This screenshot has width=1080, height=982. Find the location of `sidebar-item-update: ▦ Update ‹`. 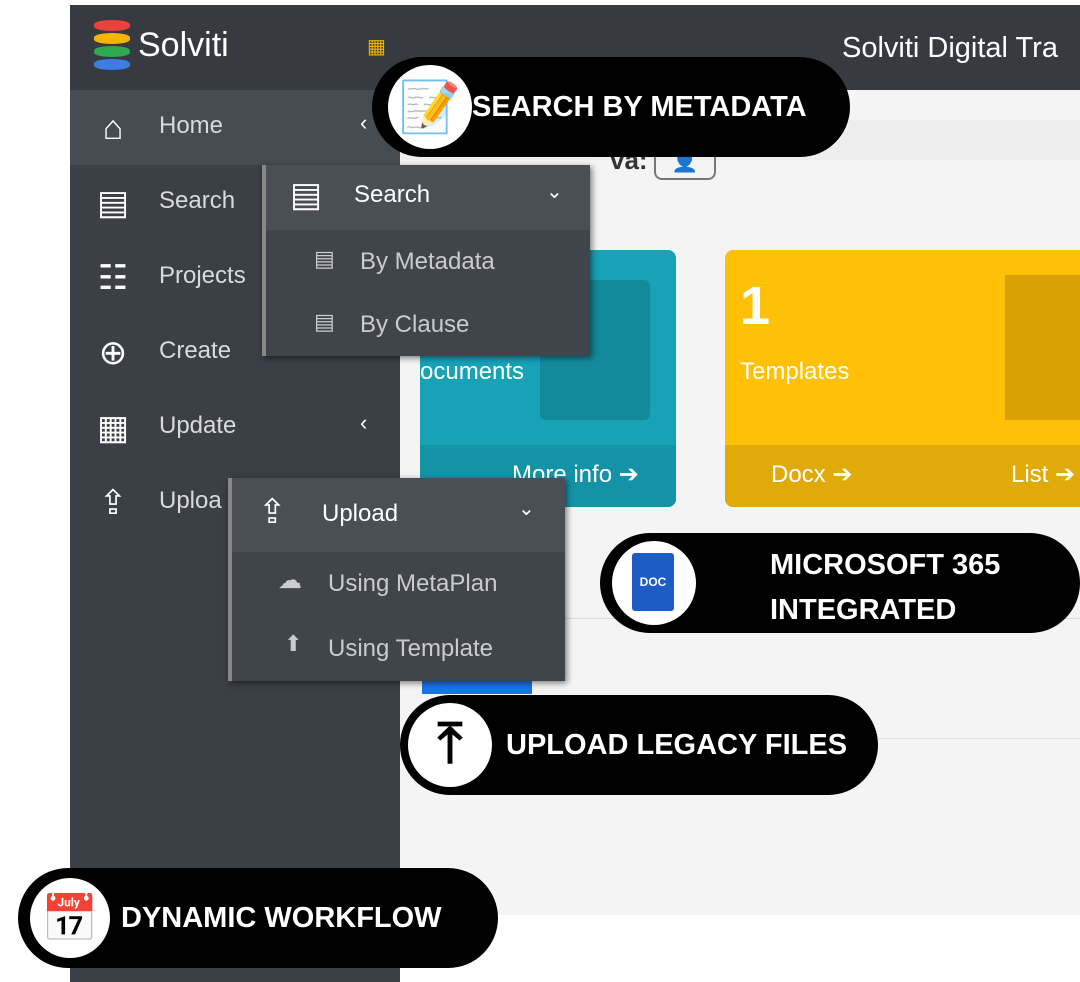

sidebar-item-update: ▦ Update ‹ is located at coordinates (235, 427).